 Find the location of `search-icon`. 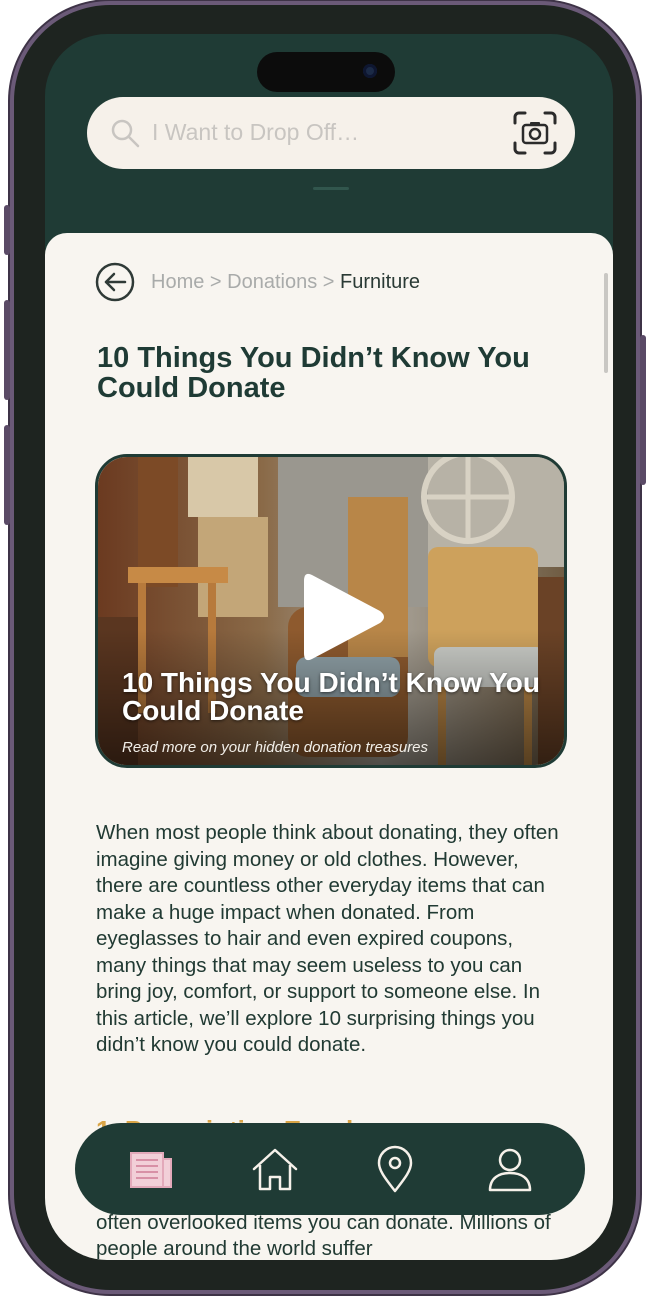

search-icon is located at coordinates (125, 133).